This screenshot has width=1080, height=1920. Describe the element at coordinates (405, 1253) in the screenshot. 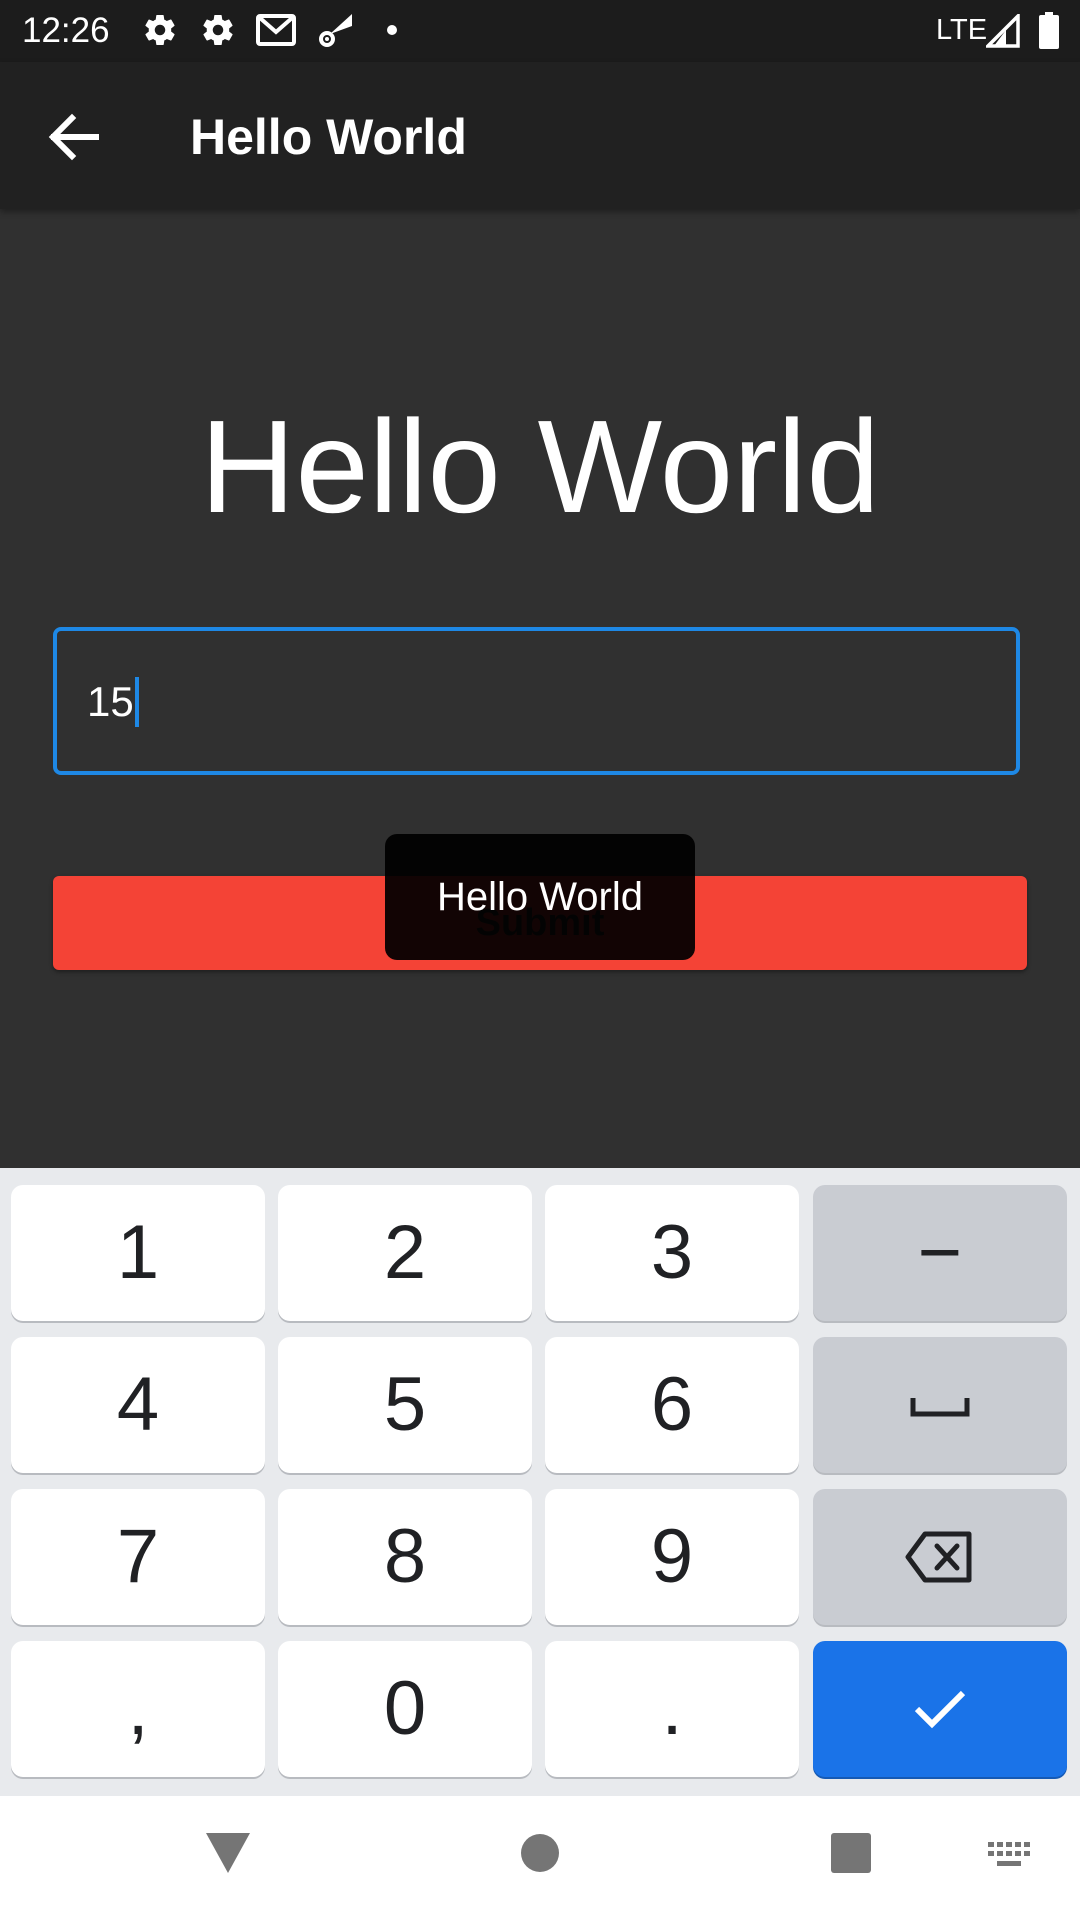

I see `key-2: 2` at that location.